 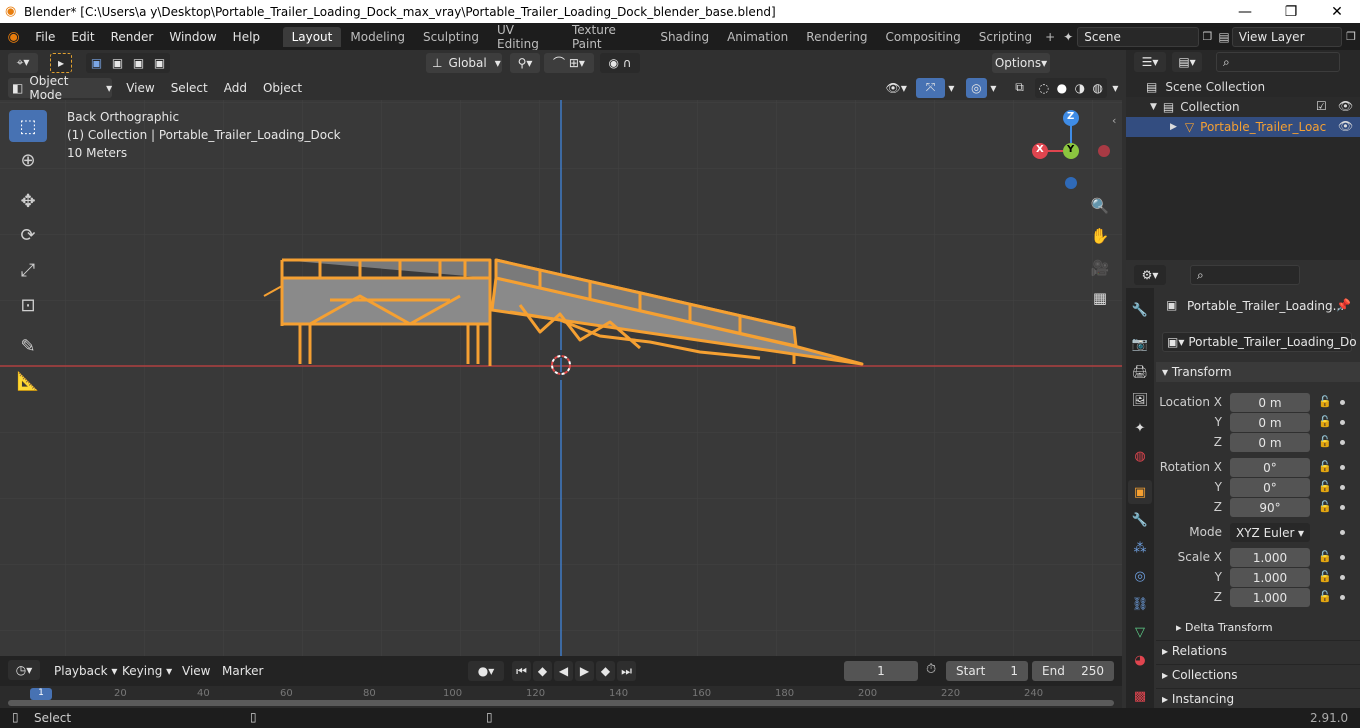 I want to click on wireframe-shading-icon: ◌, so click(x=1044, y=88).